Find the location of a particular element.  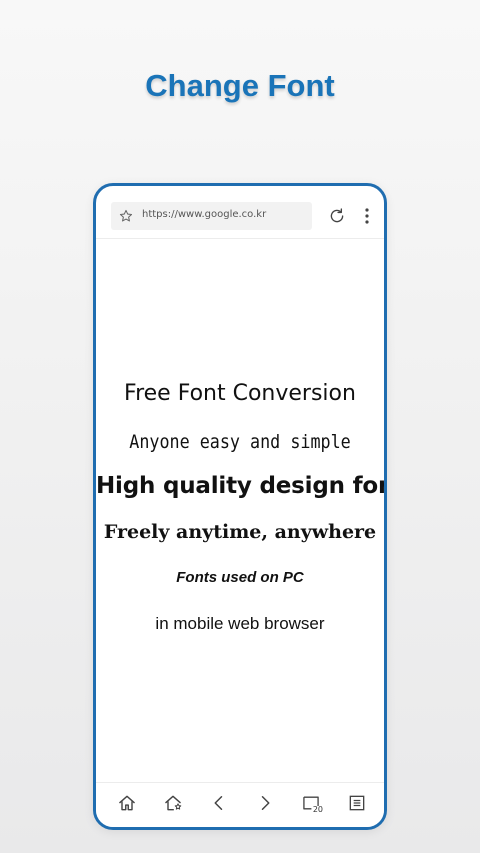

tab-count: 20 is located at coordinates (317, 809).